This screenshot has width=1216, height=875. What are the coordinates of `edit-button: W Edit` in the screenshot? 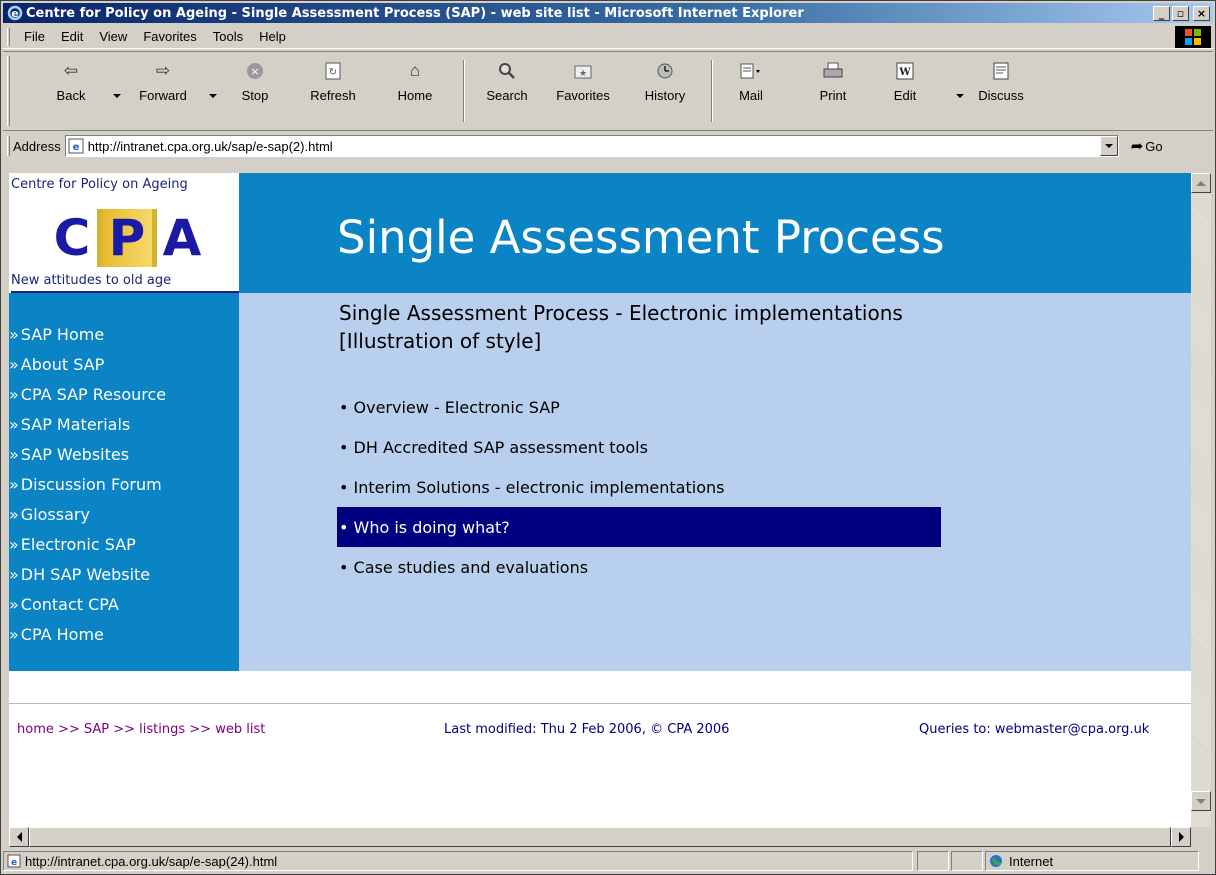 It's located at (905, 91).